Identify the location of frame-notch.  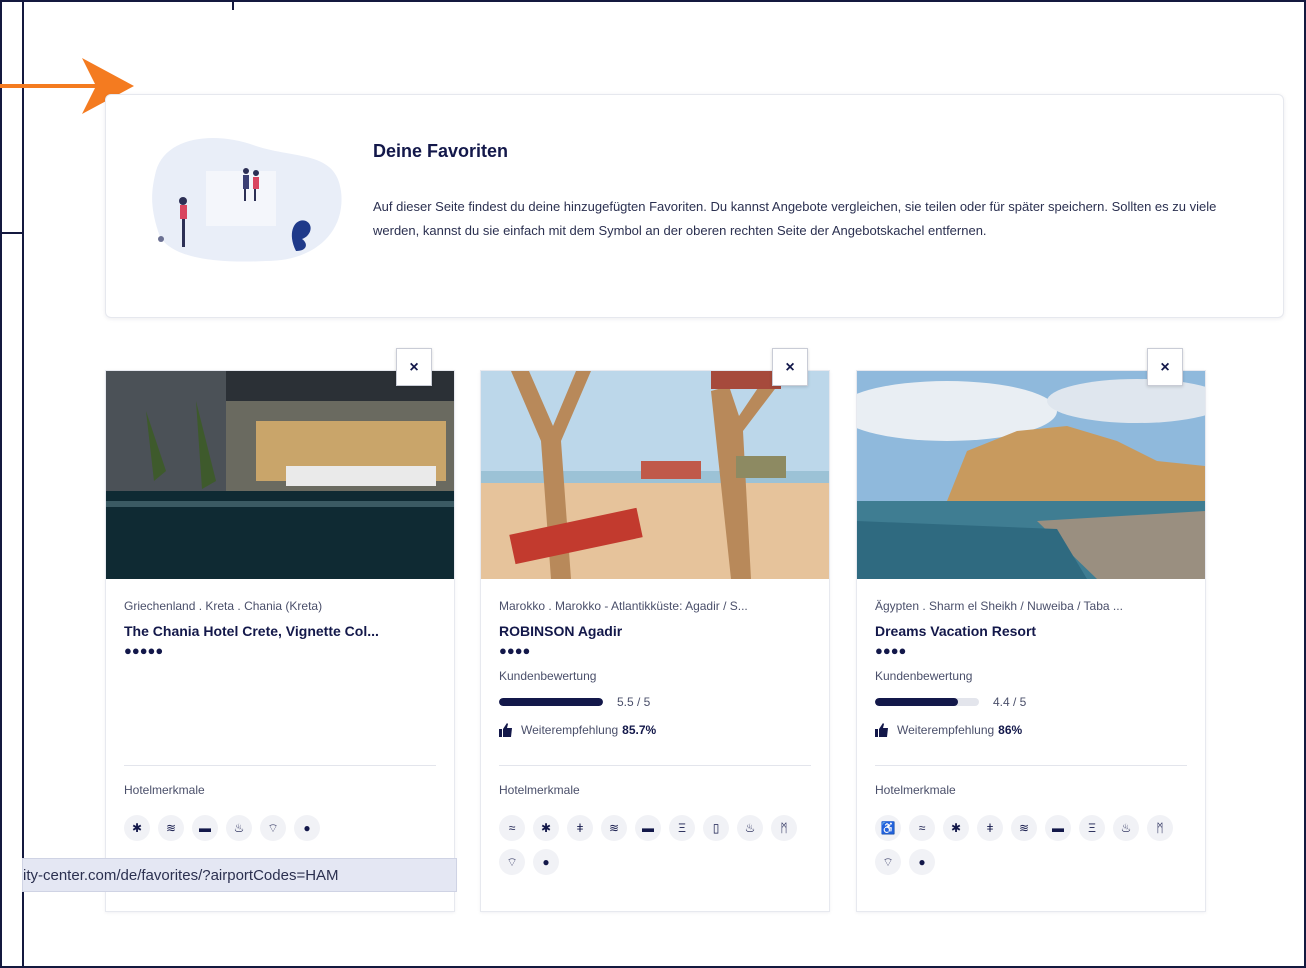
(117, 5).